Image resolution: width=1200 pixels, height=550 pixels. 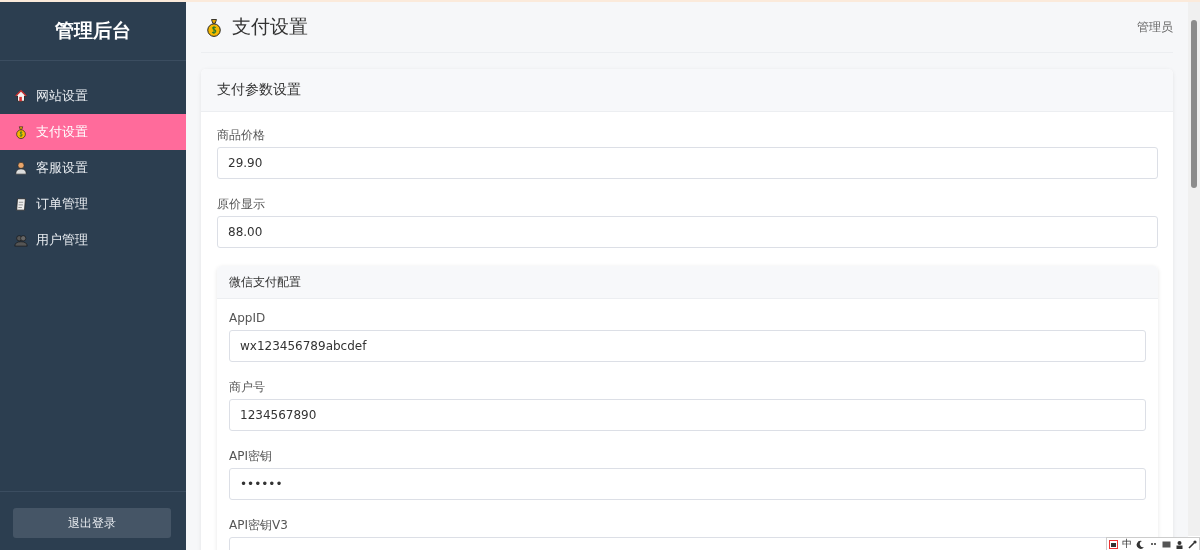 What do you see at coordinates (93, 240) in the screenshot?
I see `sidebar-item: 用户管理` at bounding box center [93, 240].